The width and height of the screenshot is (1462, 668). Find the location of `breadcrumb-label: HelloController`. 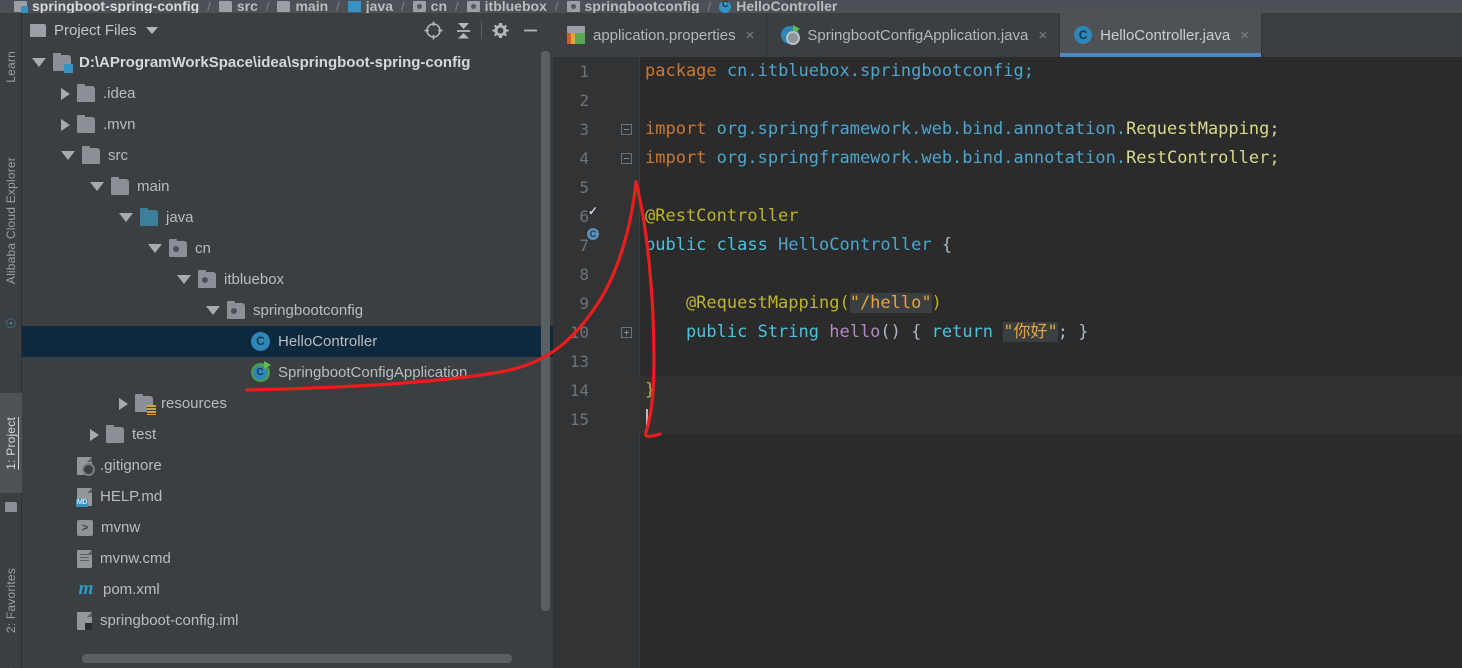

breadcrumb-label: HelloController is located at coordinates (787, 6).